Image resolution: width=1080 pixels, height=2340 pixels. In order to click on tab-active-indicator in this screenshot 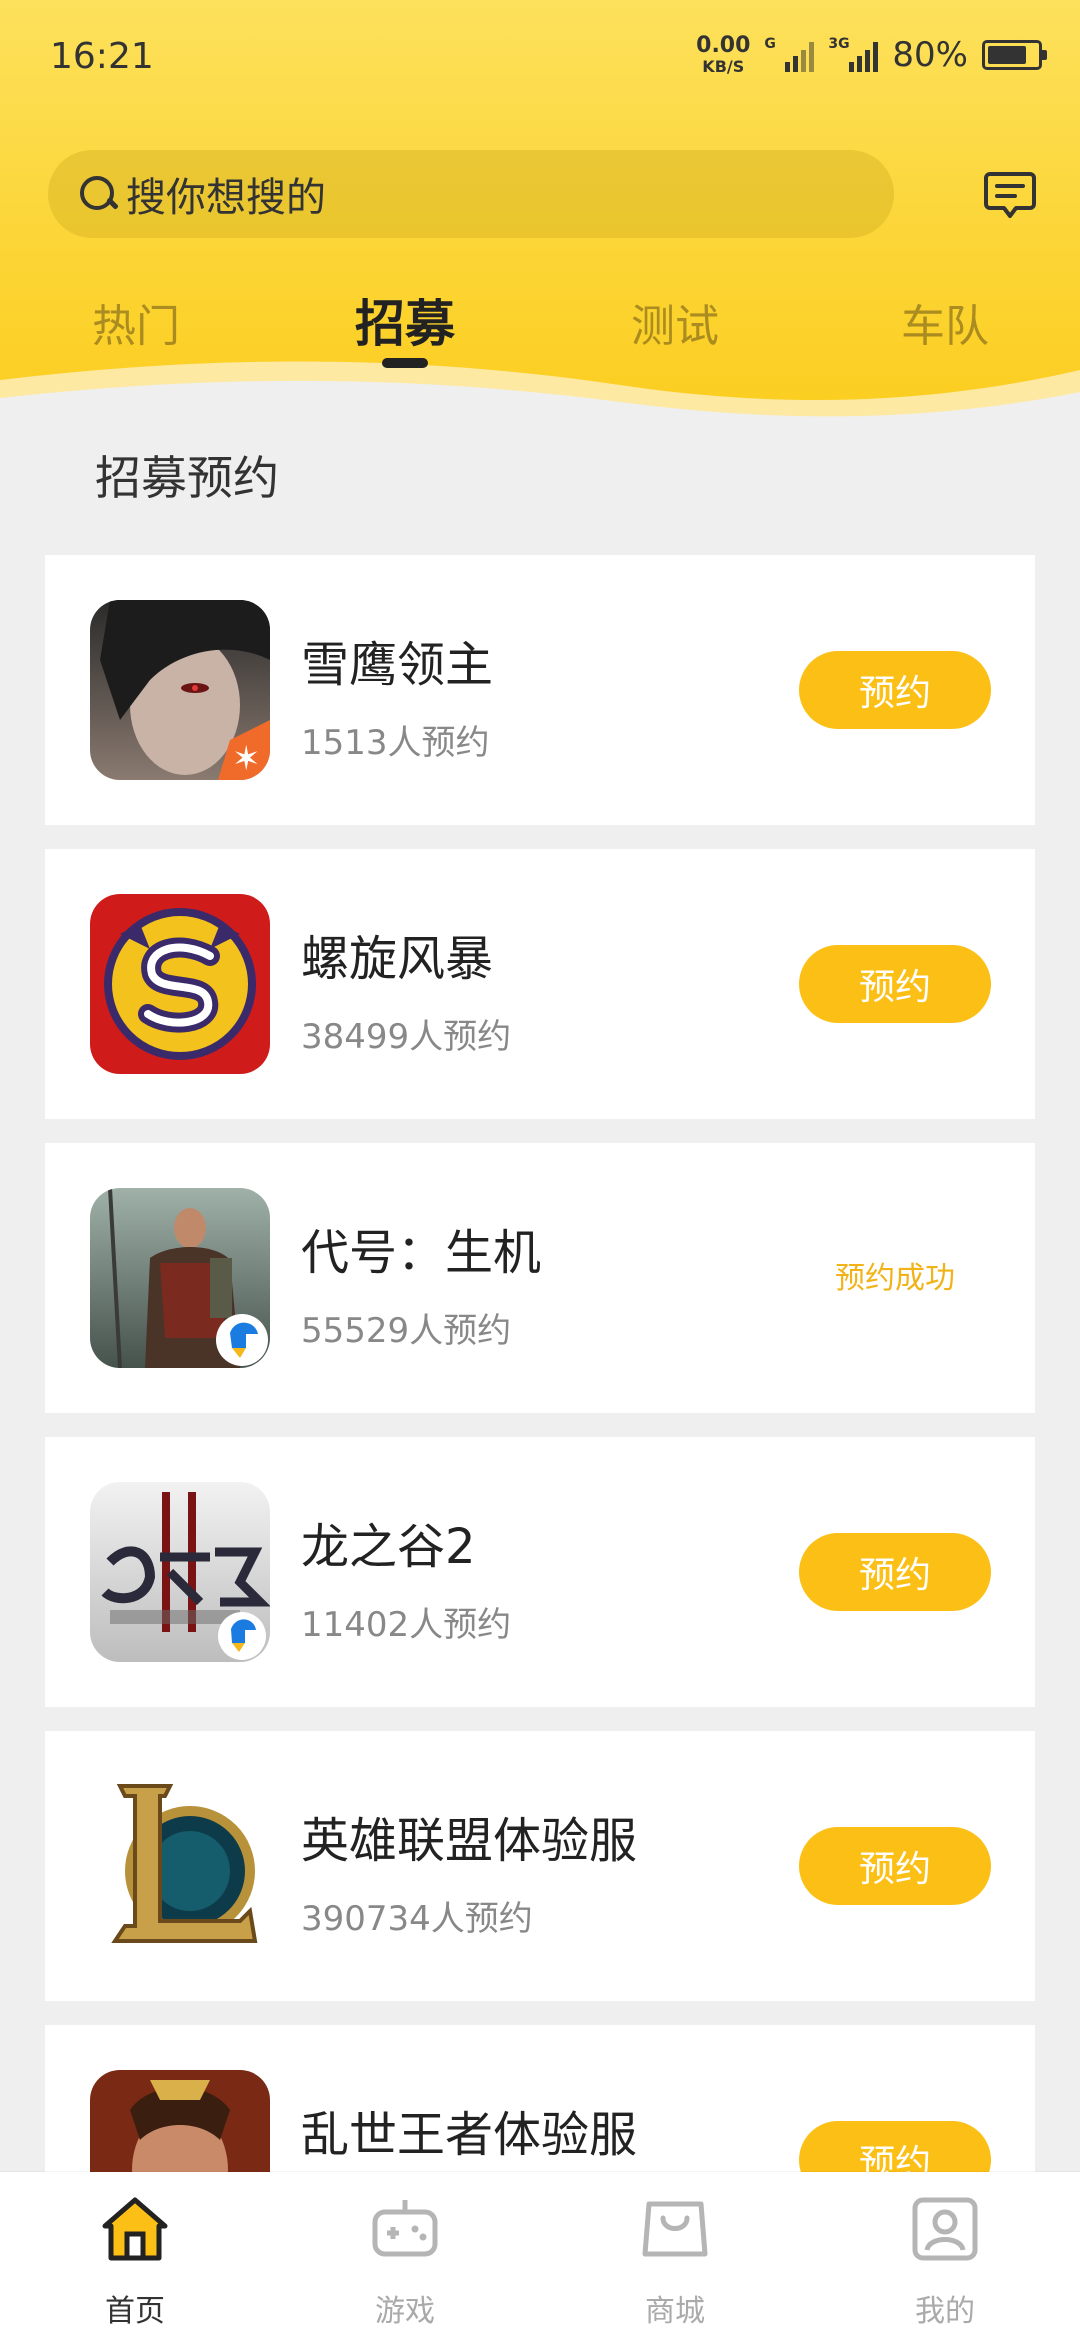, I will do `click(405, 363)`.